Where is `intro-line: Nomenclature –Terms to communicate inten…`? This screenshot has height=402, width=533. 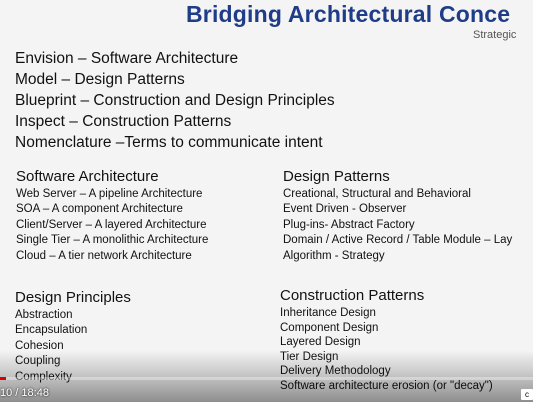
intro-line: Nomenclature –Terms to communicate inten… is located at coordinates (169, 142).